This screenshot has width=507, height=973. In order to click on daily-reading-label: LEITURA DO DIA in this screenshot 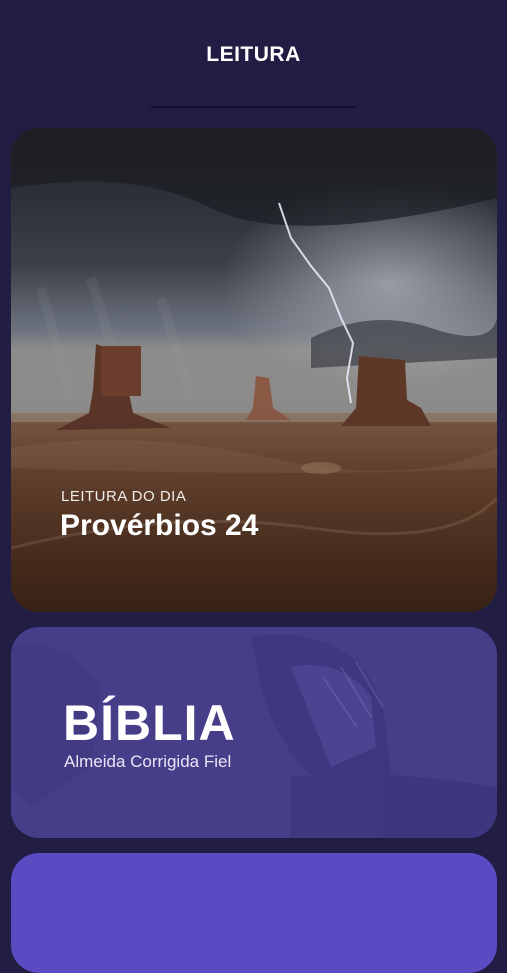, I will do `click(124, 496)`.